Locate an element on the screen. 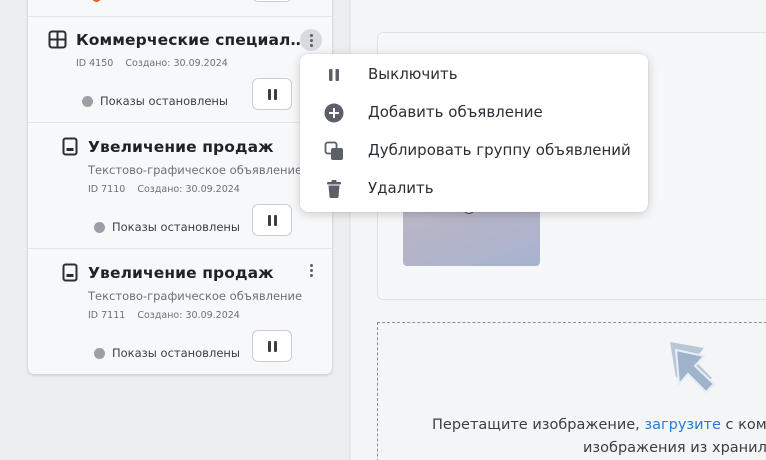 The height and width of the screenshot is (460, 766). ad-more-button is located at coordinates (311, 270).